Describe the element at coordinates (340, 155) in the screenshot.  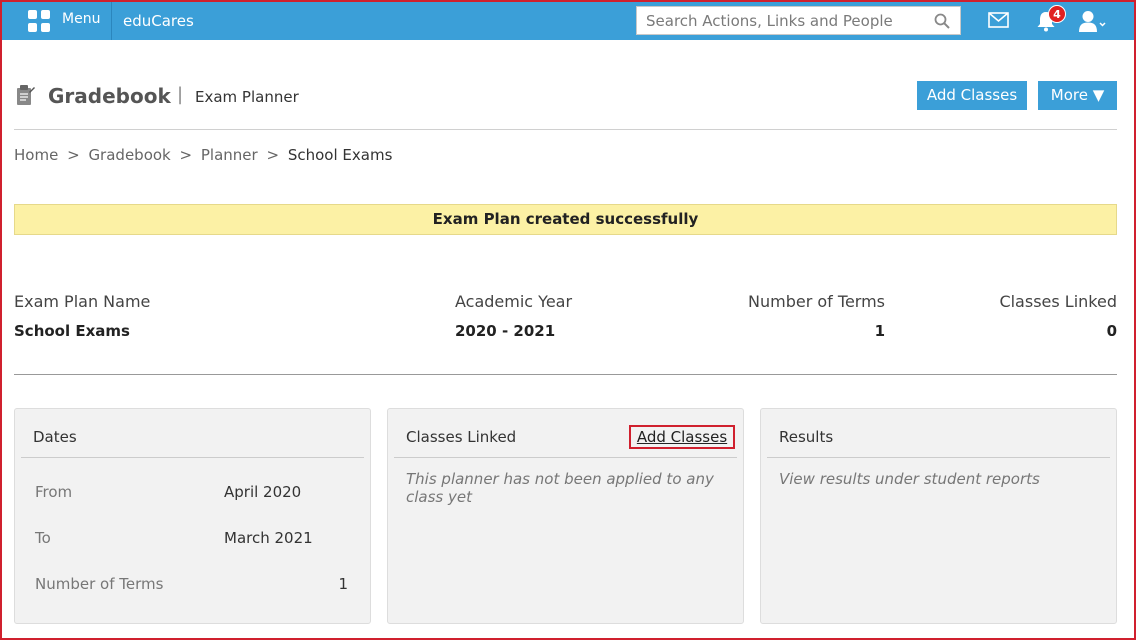
I see `breadcrumb-current: School Exams` at that location.